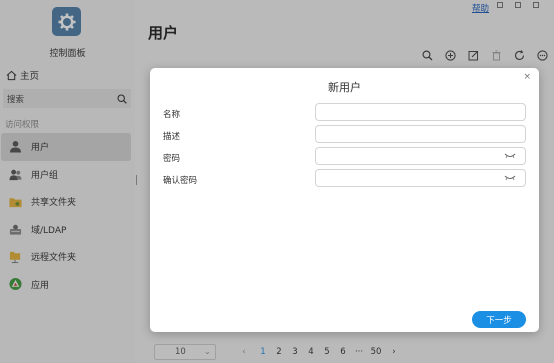 This screenshot has height=363, width=554. What do you see at coordinates (180, 181) in the screenshot?
I see `confirm-password-label: 确认密码` at bounding box center [180, 181].